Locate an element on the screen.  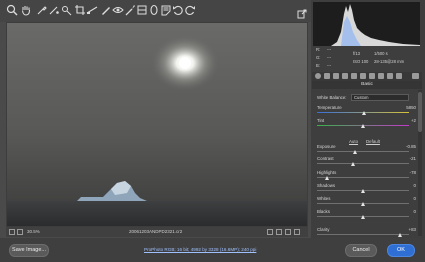
aperture: f/13 is located at coordinates (356, 53).